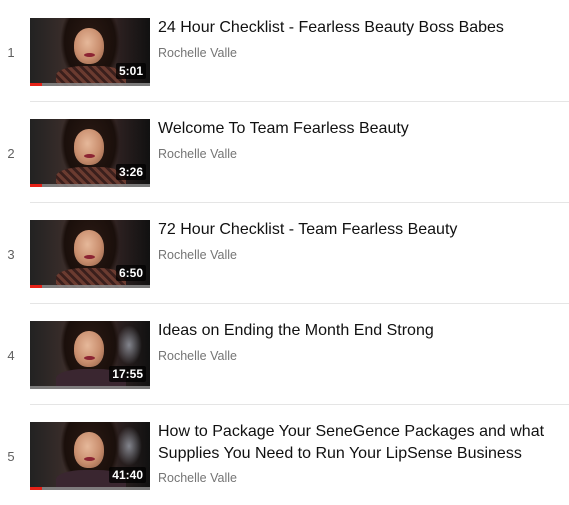 This screenshot has width=569, height=505. Describe the element at coordinates (90, 456) in the screenshot. I see `video-thumbnail: 41:40` at that location.